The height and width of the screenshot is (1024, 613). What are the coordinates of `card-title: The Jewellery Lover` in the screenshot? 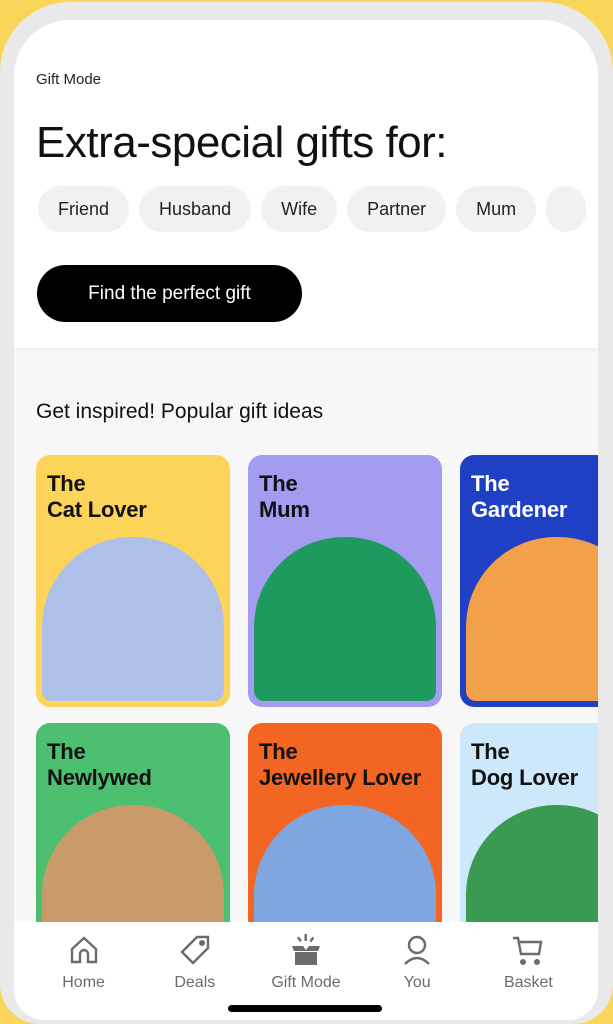 It's located at (340, 764).